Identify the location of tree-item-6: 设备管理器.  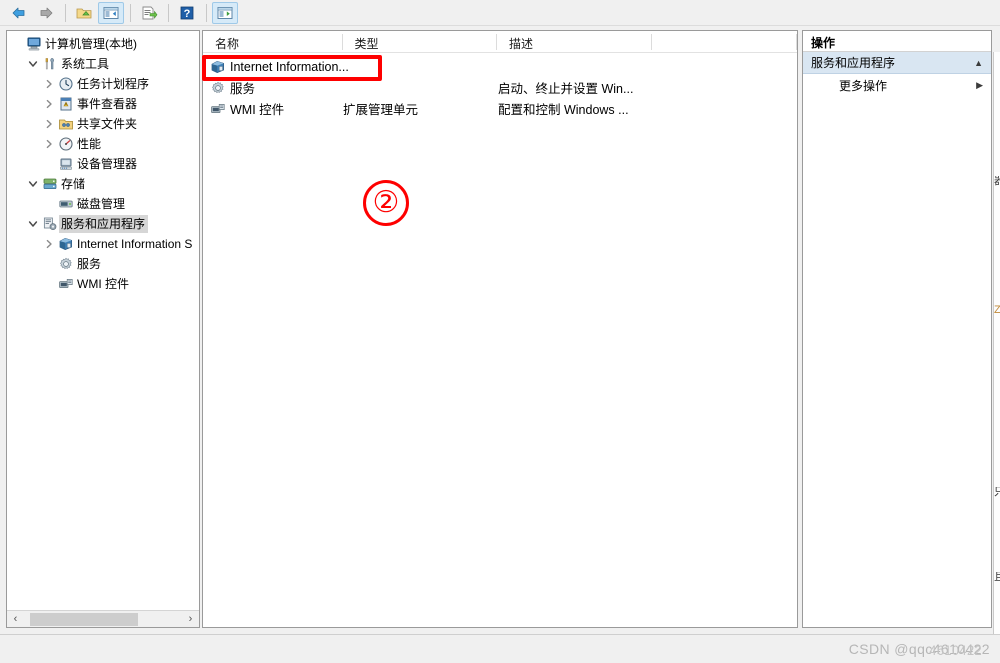
(103, 164).